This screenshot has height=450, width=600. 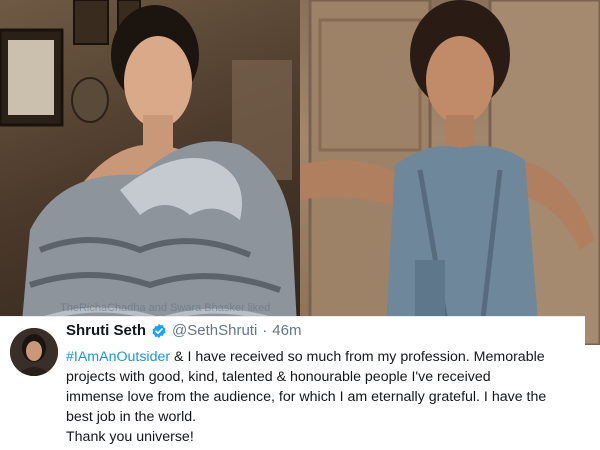 What do you see at coordinates (159, 330) in the screenshot?
I see `verified-badge-icon` at bounding box center [159, 330].